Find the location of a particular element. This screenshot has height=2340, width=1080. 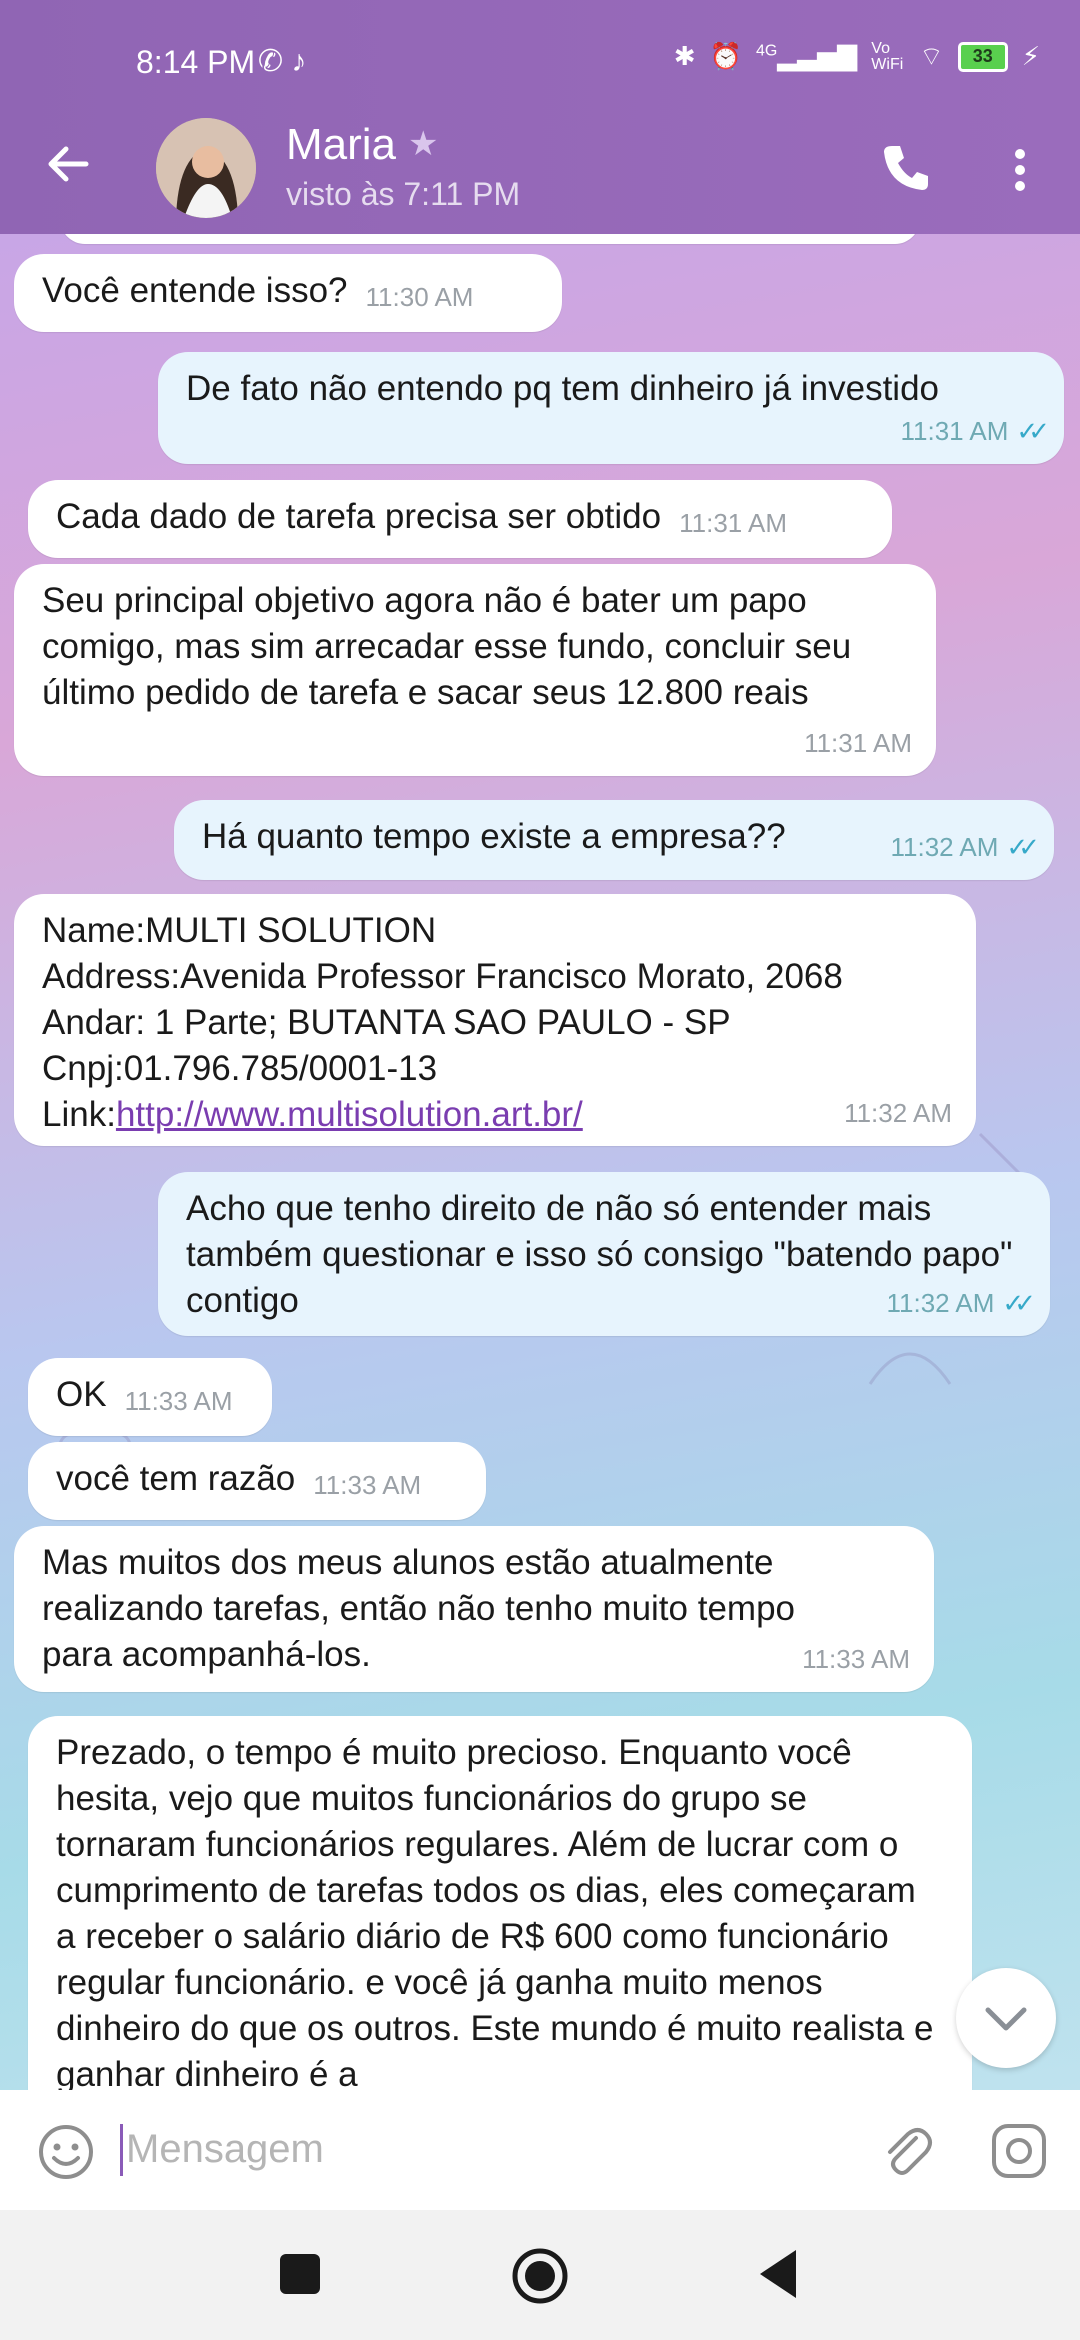

back-triangle-icon is located at coordinates (778, 2274).